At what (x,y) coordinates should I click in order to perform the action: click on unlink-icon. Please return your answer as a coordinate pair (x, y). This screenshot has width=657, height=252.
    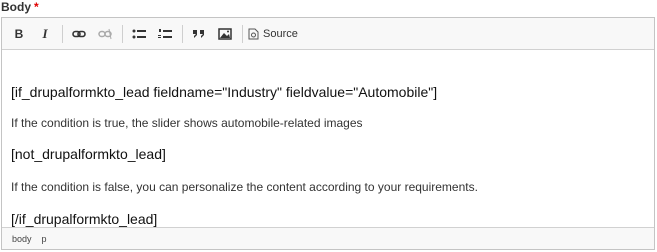
    Looking at the image, I should click on (105, 33).